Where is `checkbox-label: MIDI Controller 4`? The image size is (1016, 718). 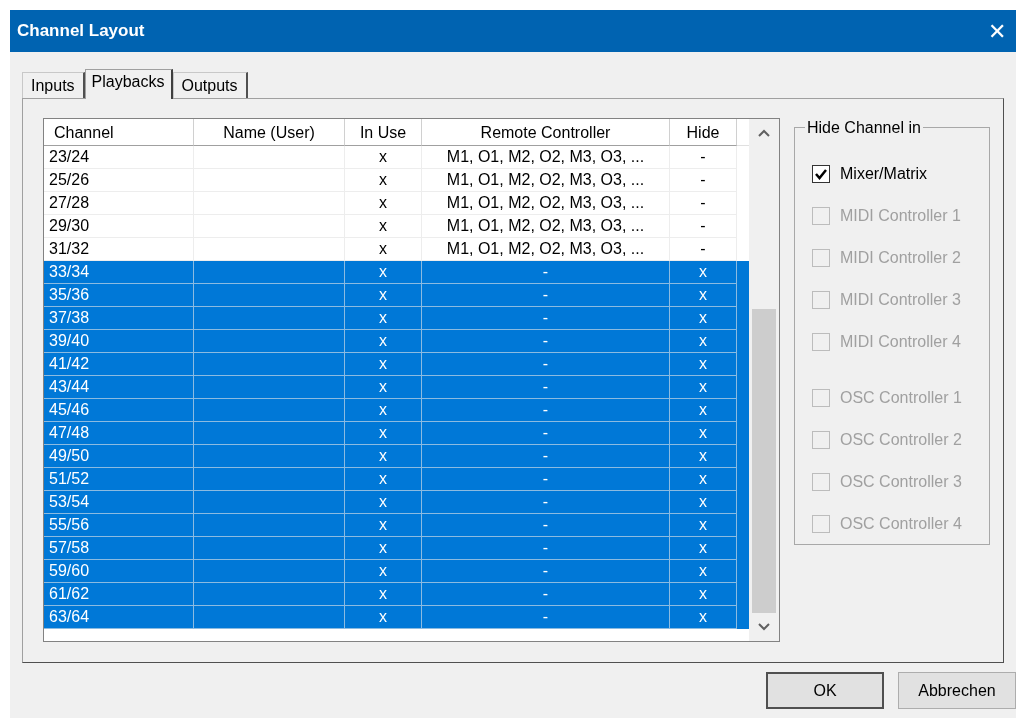 checkbox-label: MIDI Controller 4 is located at coordinates (900, 342).